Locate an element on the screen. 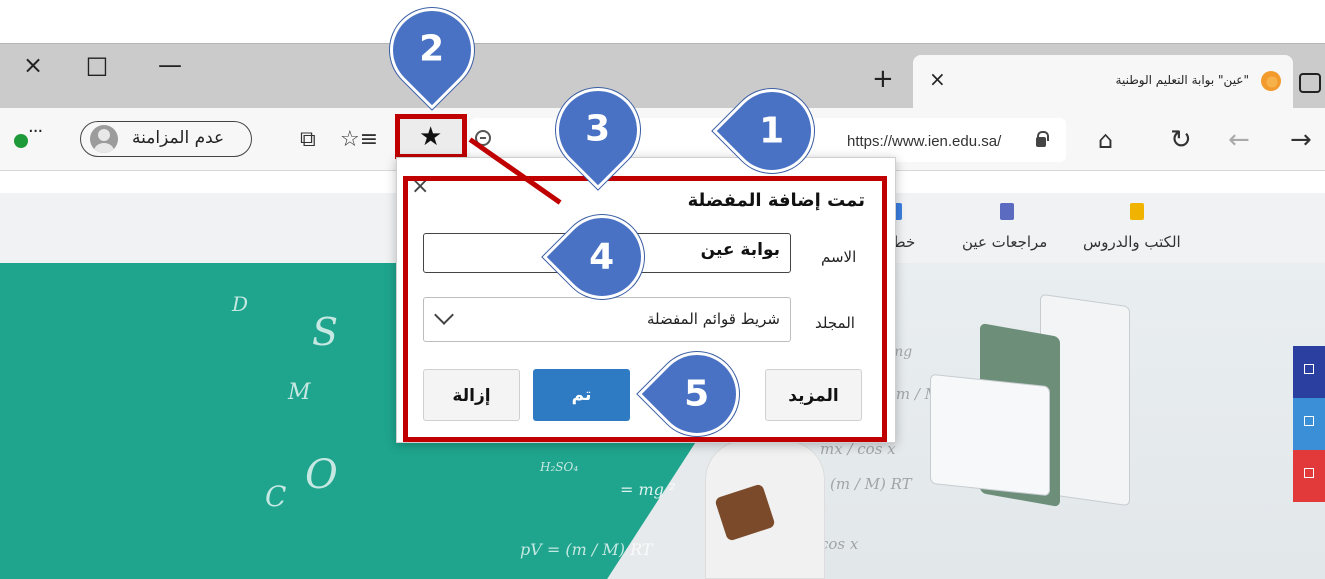  update-indicator-icon is located at coordinates (21, 141).